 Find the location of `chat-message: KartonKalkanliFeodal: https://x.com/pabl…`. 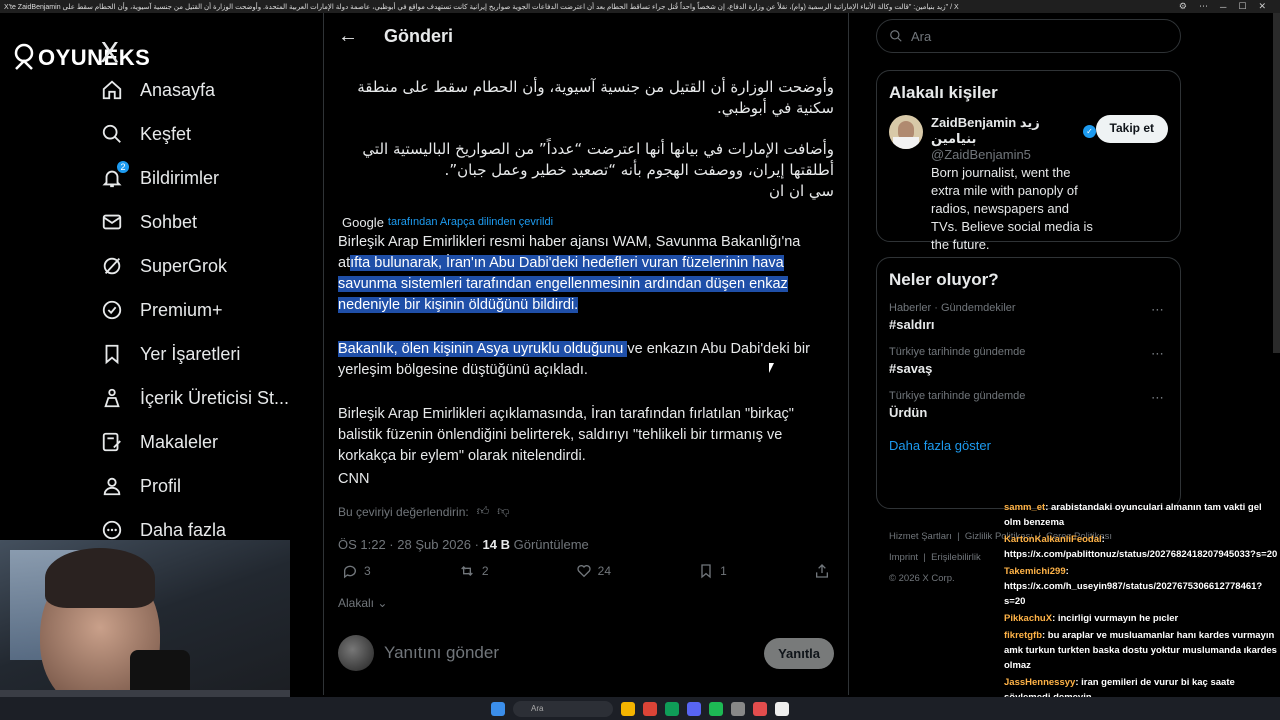

chat-message: KartonKalkanliFeodal: https://x.com/pabl… is located at coordinates (1142, 547).